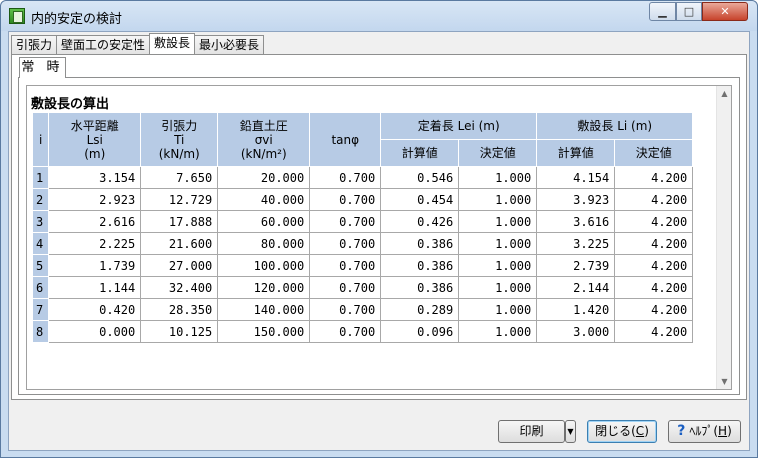 This screenshot has height=458, width=758. Describe the element at coordinates (95, 243) in the screenshot. I see `cell-lsi: 2.225` at that location.